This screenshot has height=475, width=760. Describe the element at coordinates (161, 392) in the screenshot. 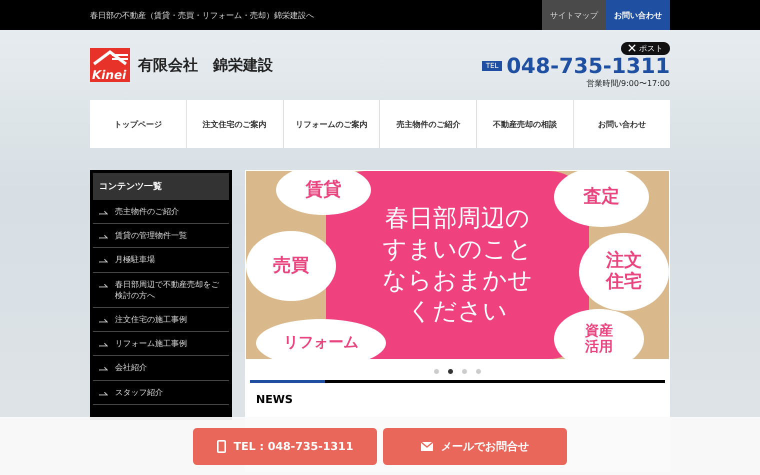

I see `sidebar-item: スタッフ紹介` at that location.